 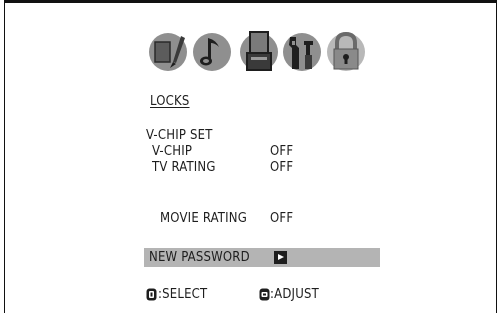 What do you see at coordinates (346, 51) in the screenshot?
I see `lock-icon` at bounding box center [346, 51].